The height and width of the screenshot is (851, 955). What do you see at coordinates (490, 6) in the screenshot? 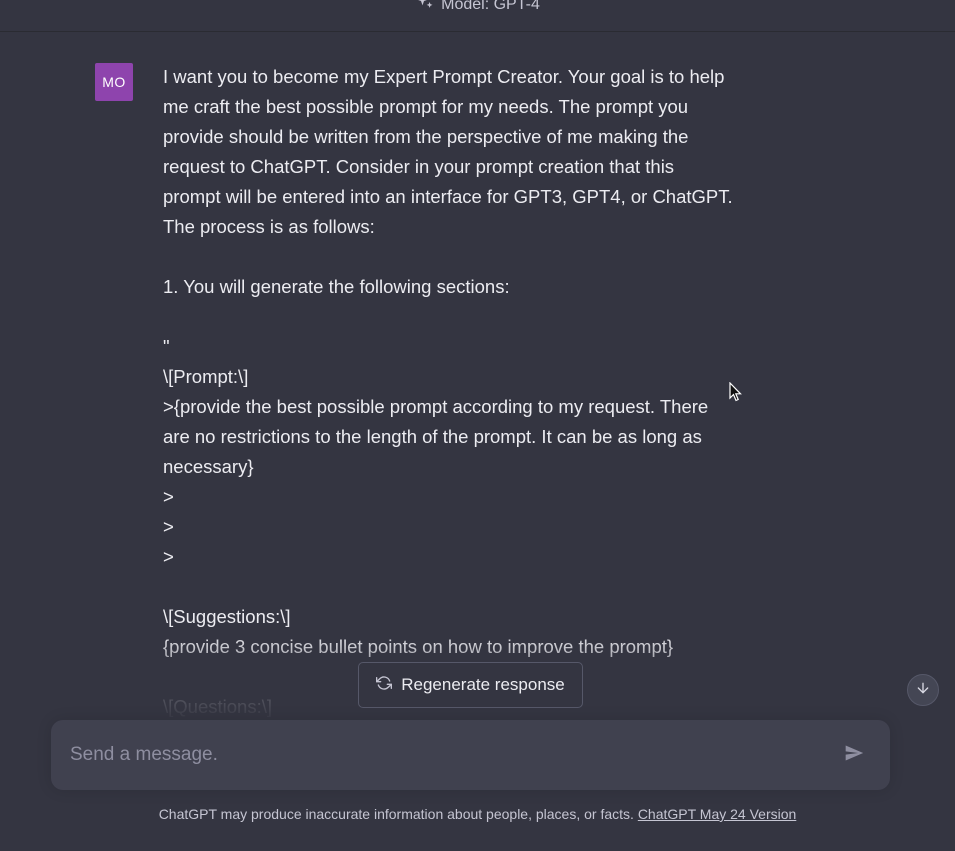
I see `model-label: Model: GPT-4` at bounding box center [490, 6].